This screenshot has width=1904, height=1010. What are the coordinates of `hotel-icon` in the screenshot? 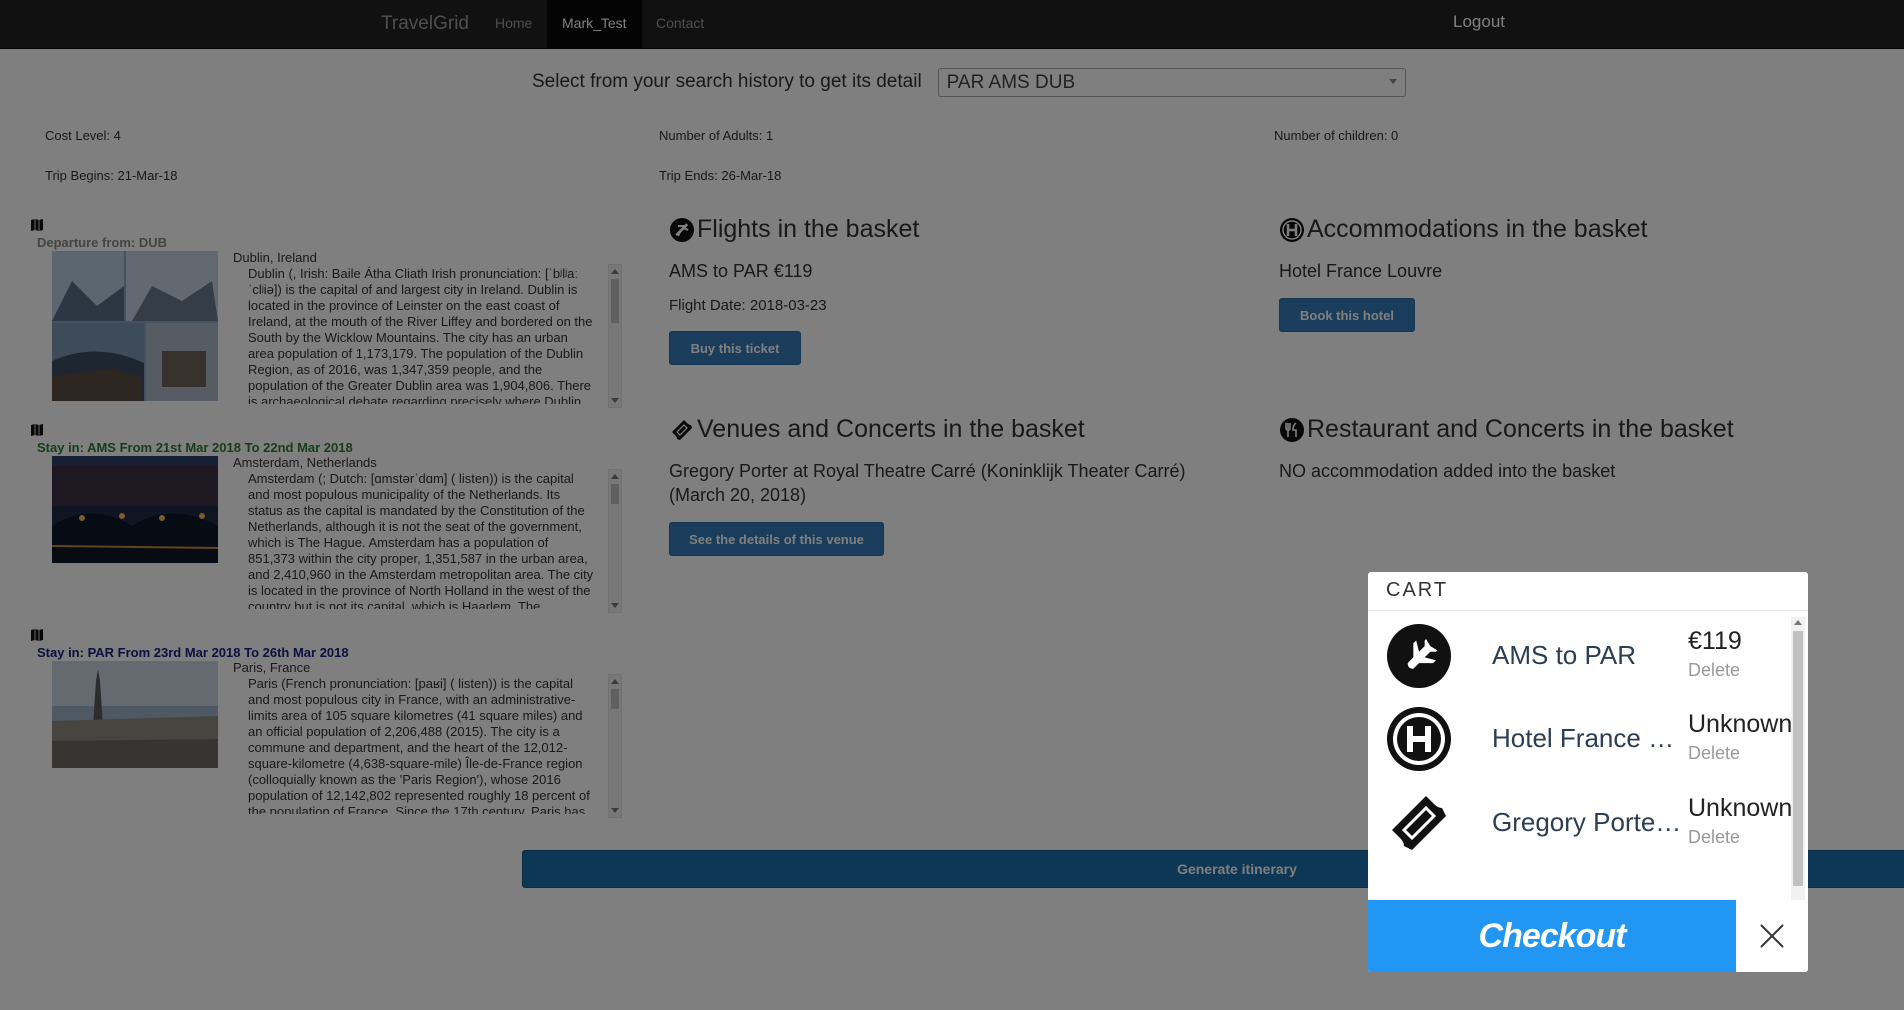 It's located at (1419, 739).